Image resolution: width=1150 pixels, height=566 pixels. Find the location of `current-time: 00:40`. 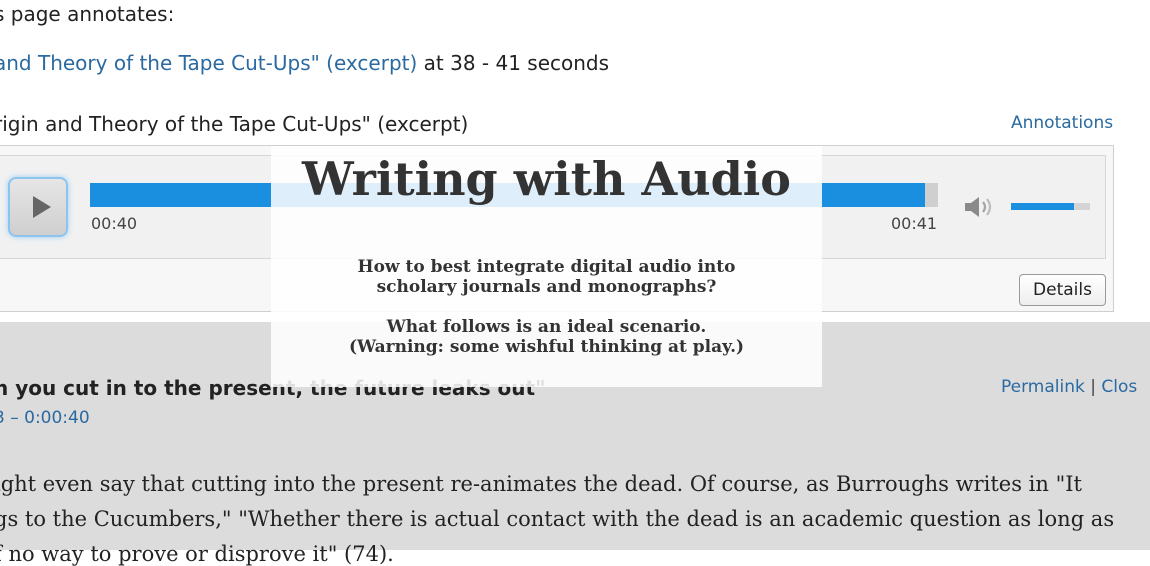

current-time: 00:40 is located at coordinates (114, 223).